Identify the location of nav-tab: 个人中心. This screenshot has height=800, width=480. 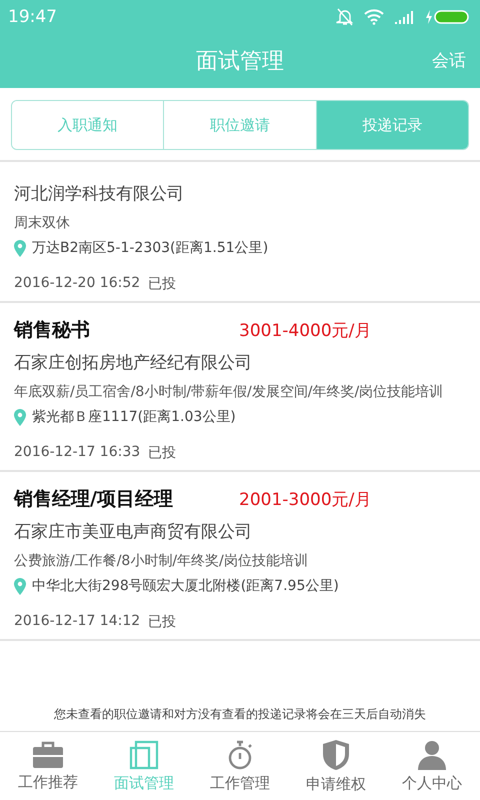
(432, 766).